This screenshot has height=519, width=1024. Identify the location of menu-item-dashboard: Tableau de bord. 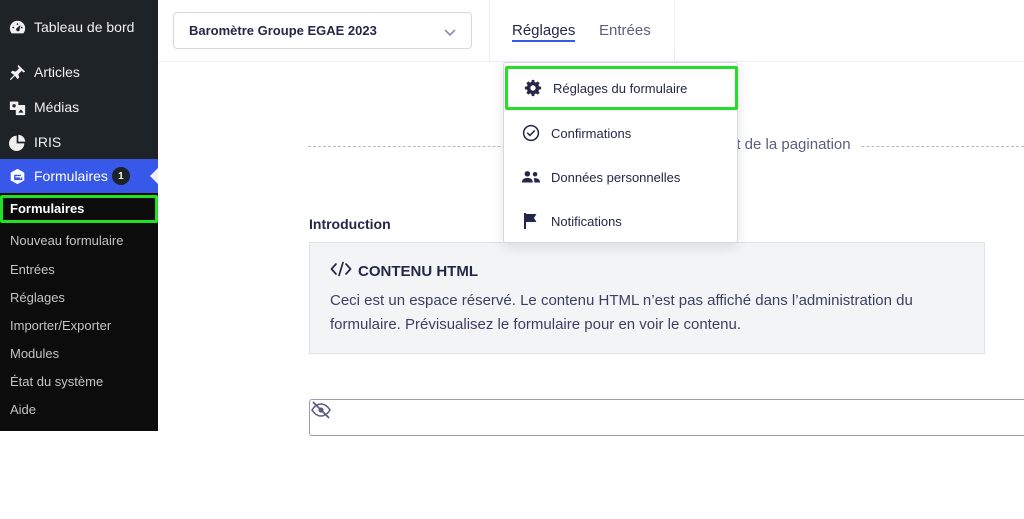
(79, 27).